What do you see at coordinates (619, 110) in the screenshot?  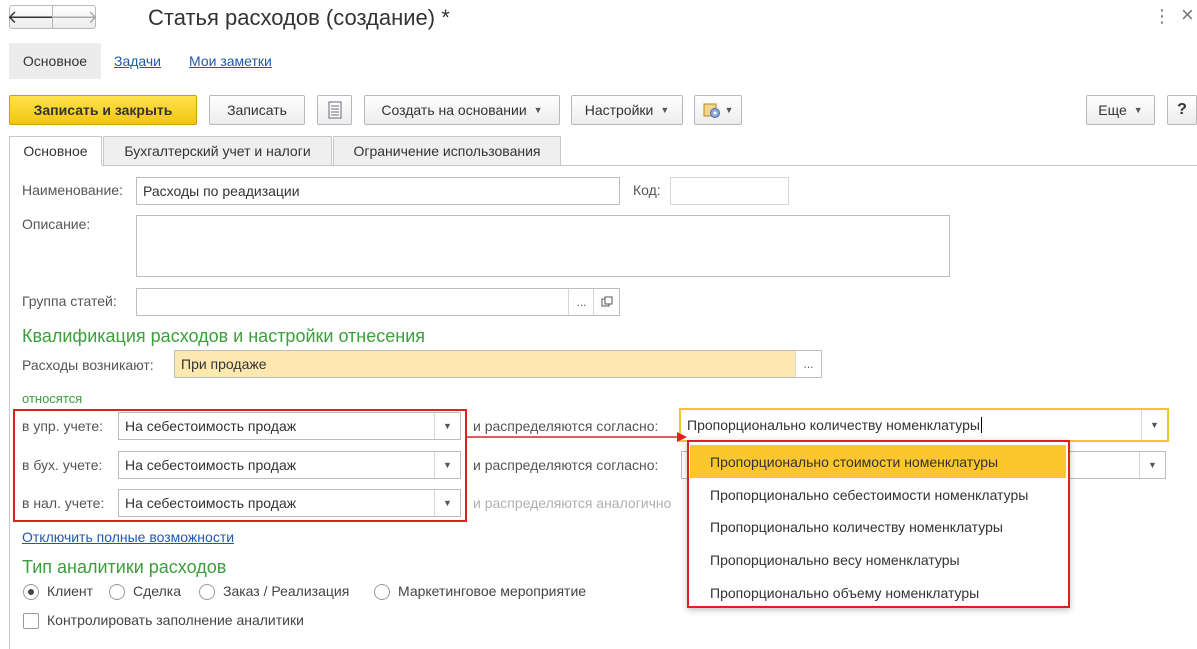 I see `settings-label: Настройки` at bounding box center [619, 110].